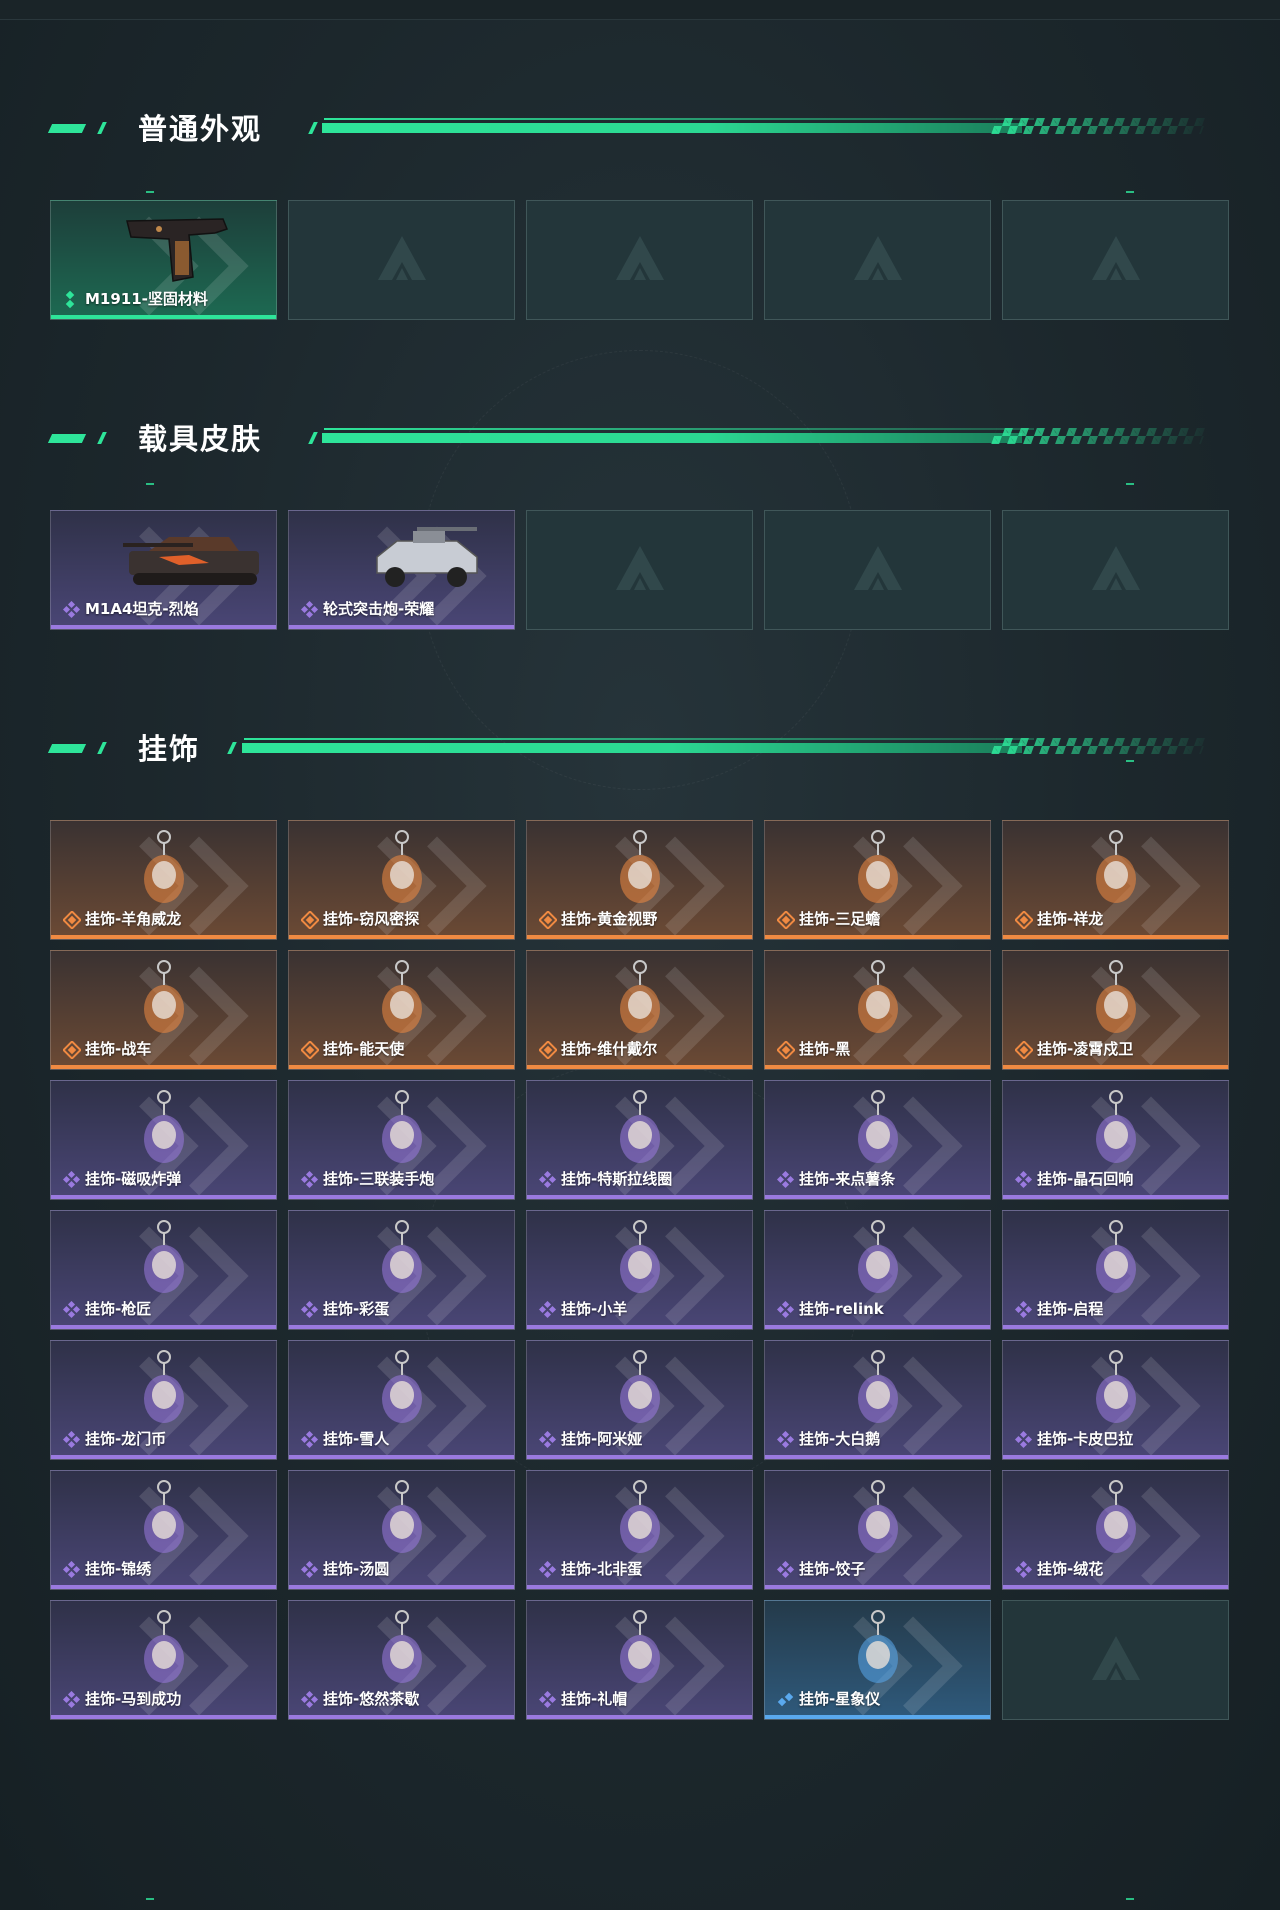 The height and width of the screenshot is (1910, 1280). Describe the element at coordinates (639, 1400) in the screenshot. I see `item-card: 挂饰-阿米娅` at that location.